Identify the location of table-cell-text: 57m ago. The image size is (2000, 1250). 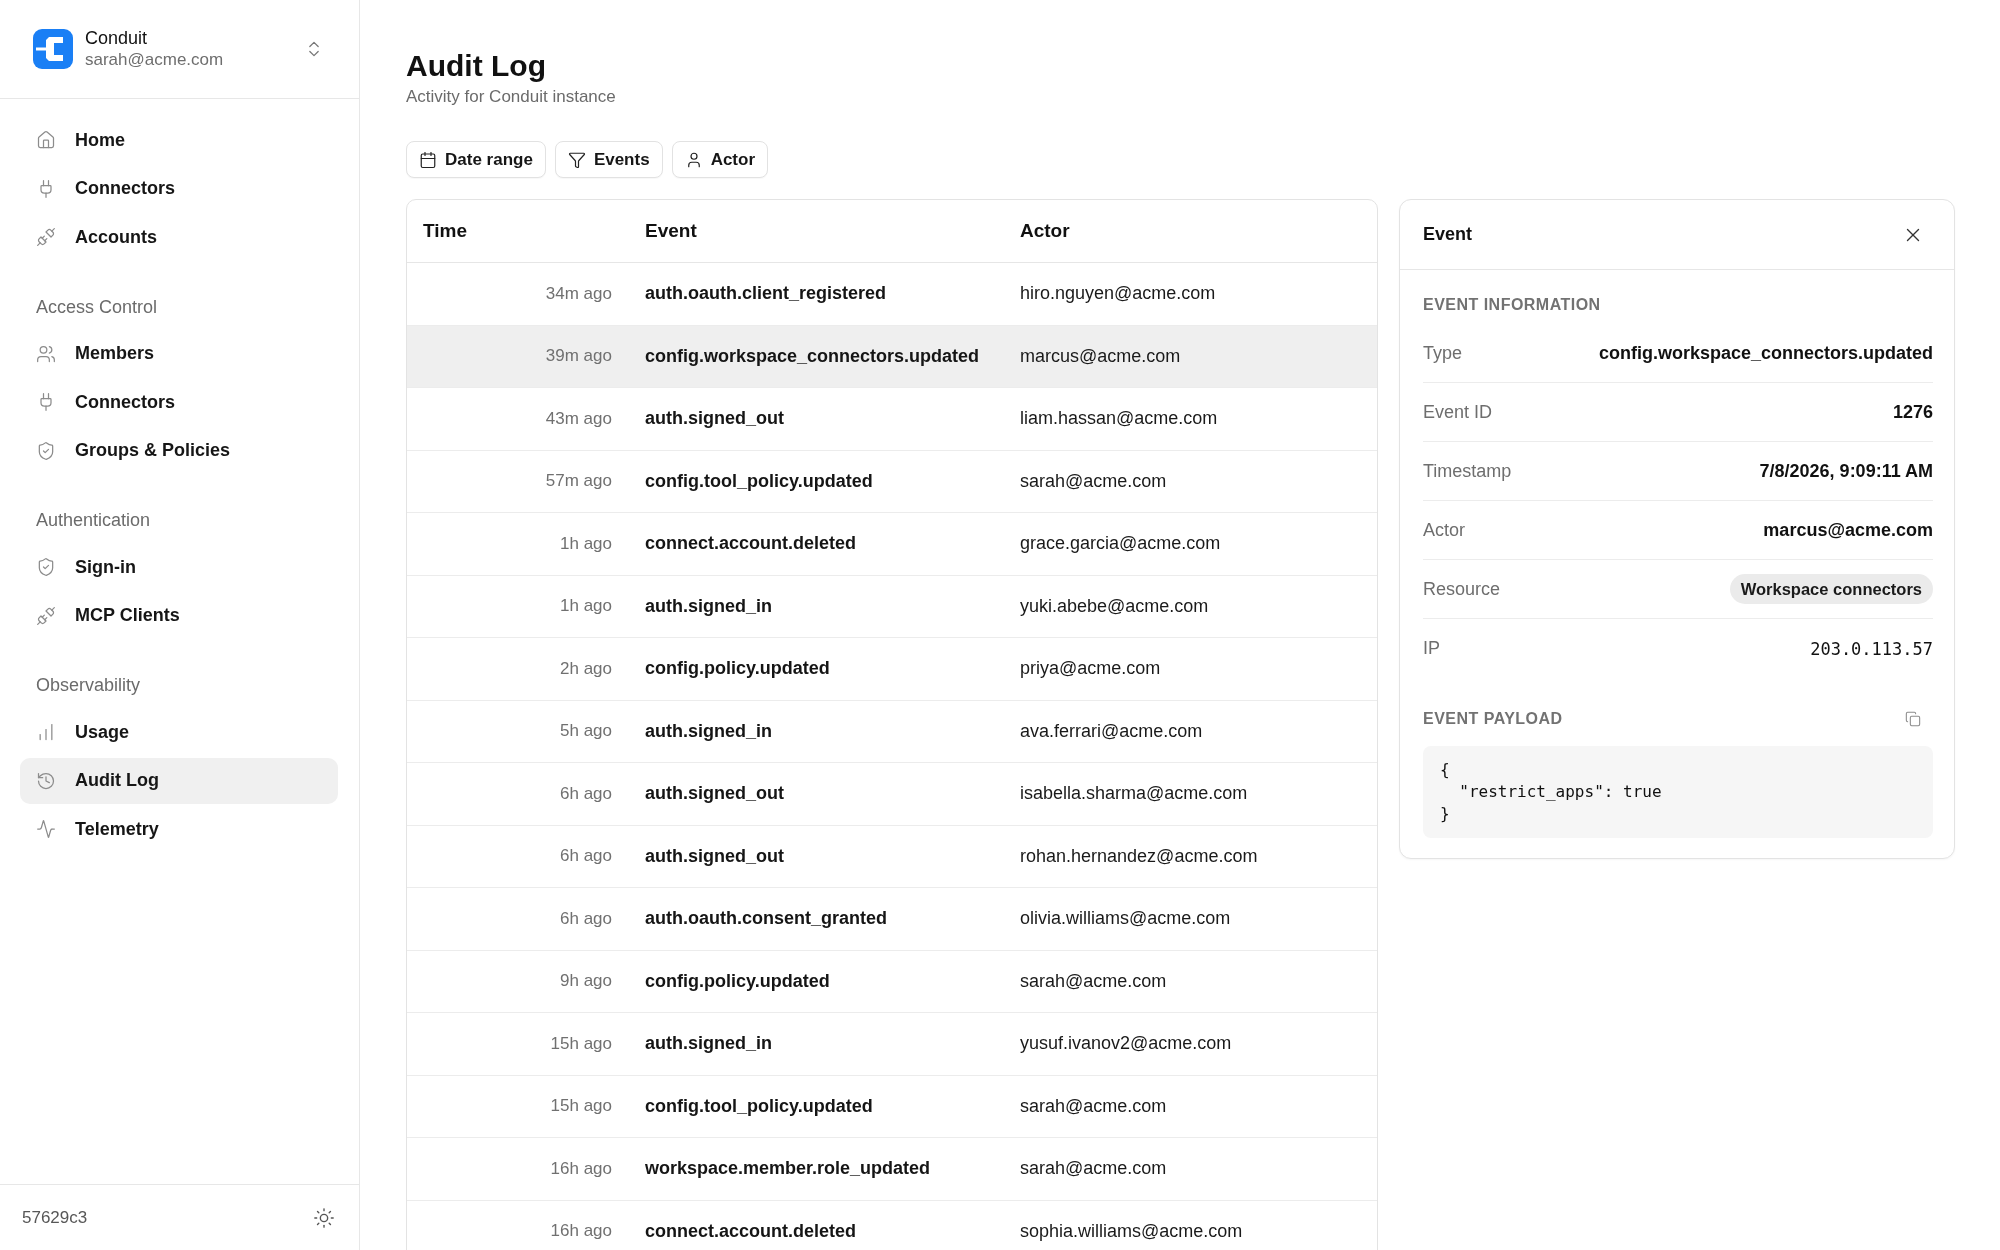
(578, 481).